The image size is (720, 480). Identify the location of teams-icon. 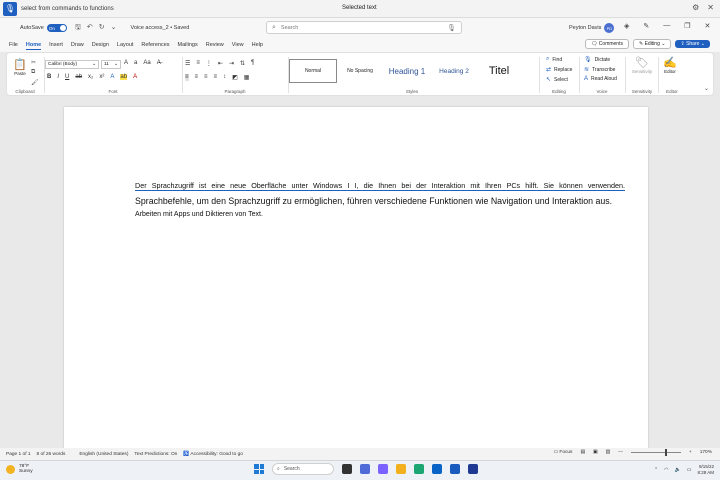
(383, 469).